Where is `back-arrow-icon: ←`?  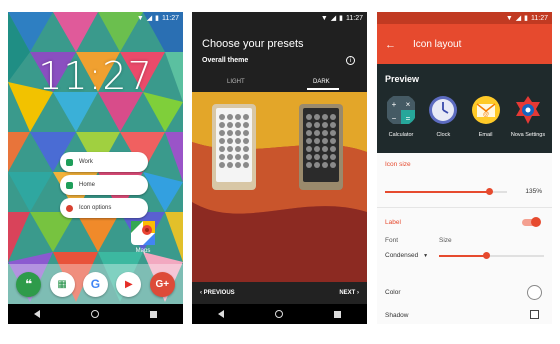 back-arrow-icon: ← is located at coordinates (390, 45).